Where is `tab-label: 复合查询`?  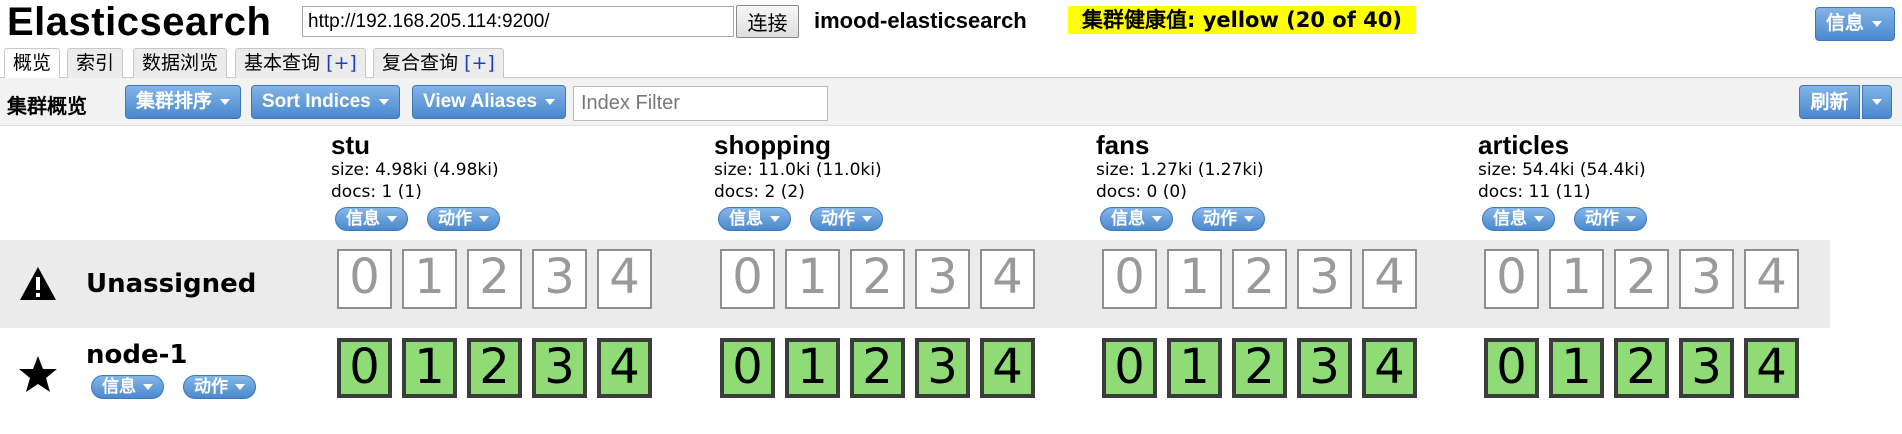 tab-label: 复合查询 is located at coordinates (420, 63).